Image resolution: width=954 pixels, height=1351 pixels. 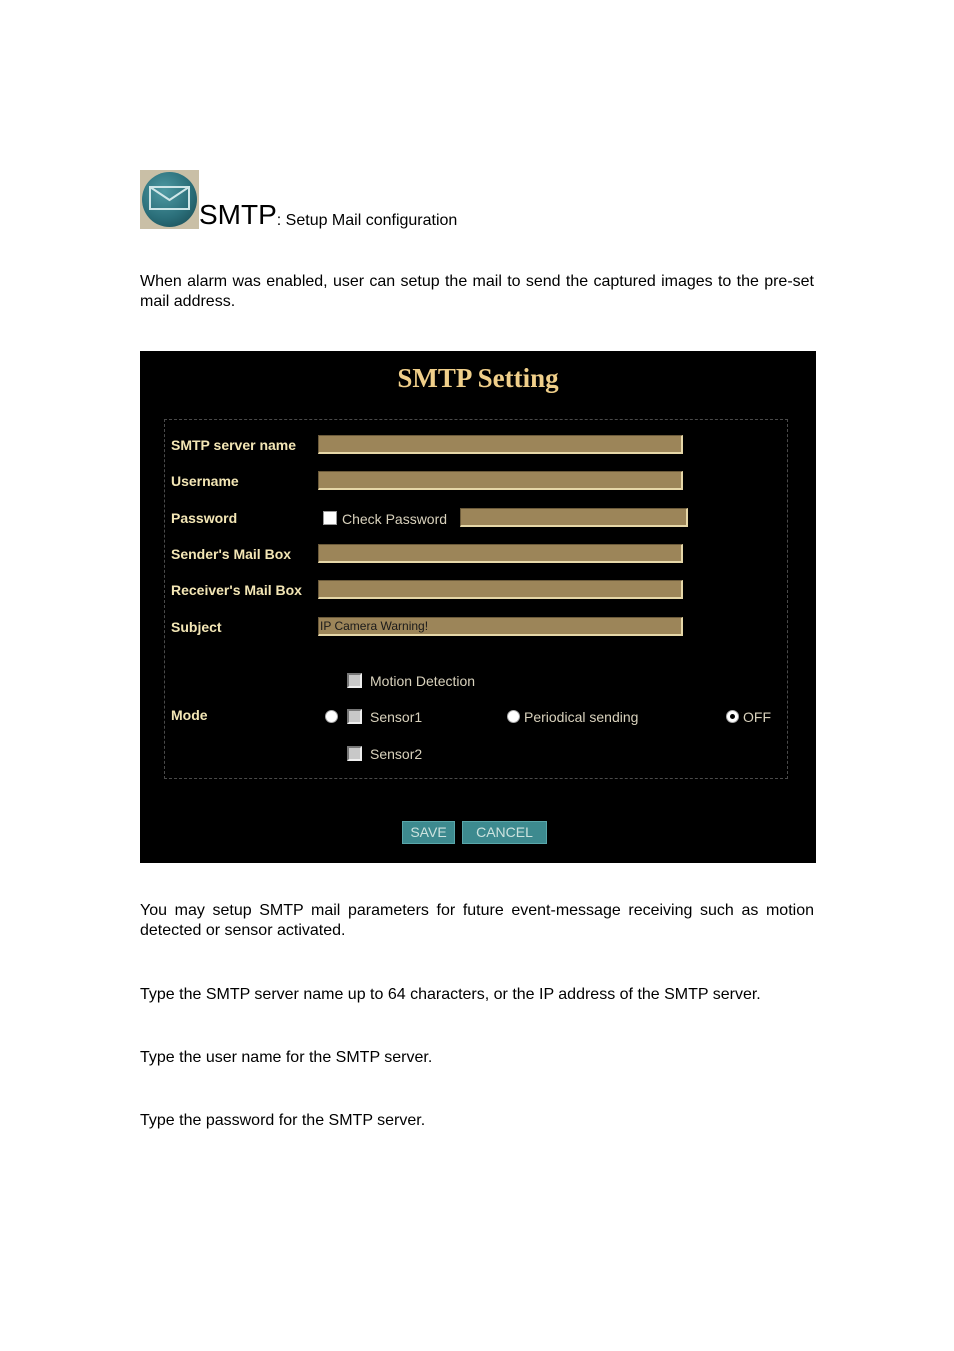 I want to click on sensor1-label: Sensor1, so click(x=396, y=717).